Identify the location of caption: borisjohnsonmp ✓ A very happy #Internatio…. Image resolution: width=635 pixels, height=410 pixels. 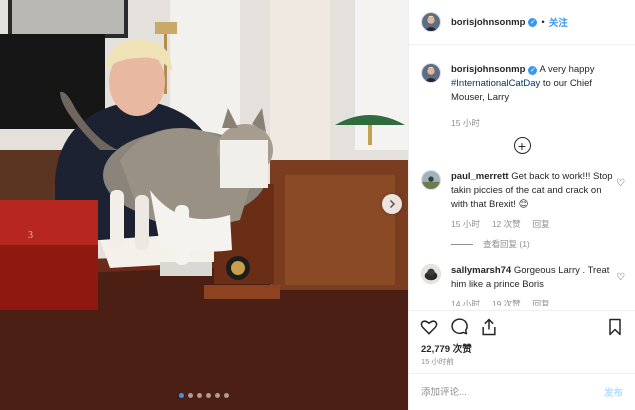
(522, 96).